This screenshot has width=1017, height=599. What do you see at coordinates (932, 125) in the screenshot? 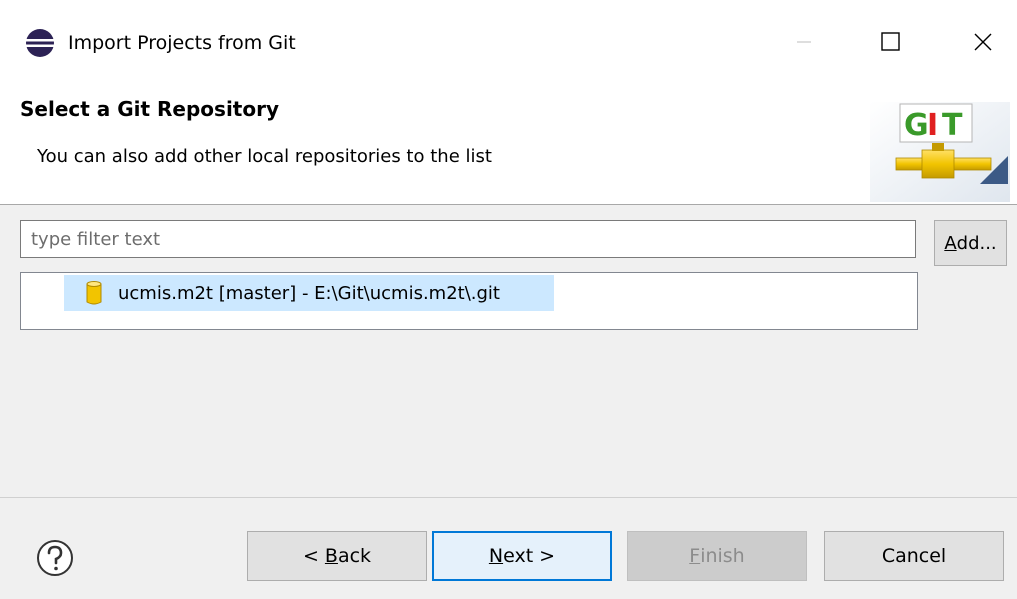
I see `svg-text: I` at bounding box center [932, 125].